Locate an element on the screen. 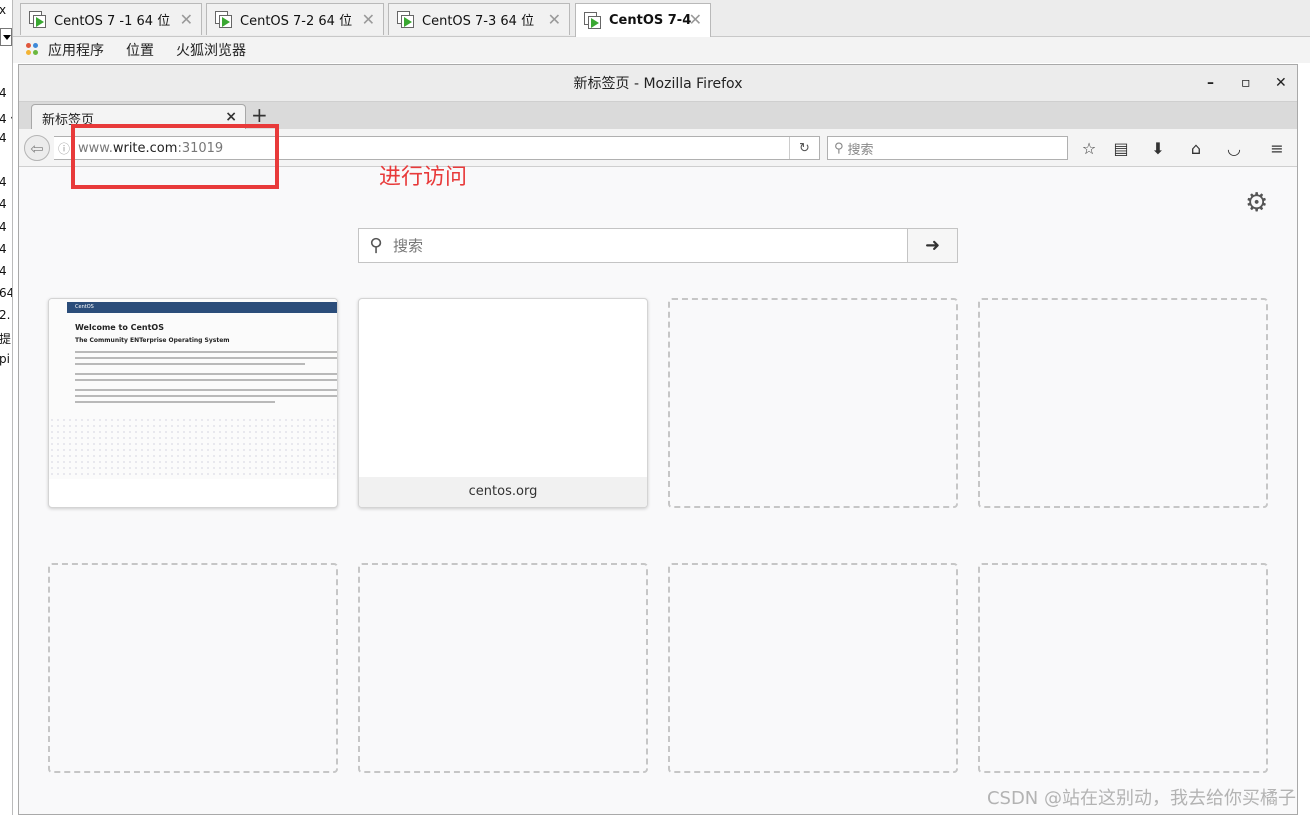 The height and width of the screenshot is (815, 1310). vm-tab-label: CentOS 7-4 is located at coordinates (650, 20).